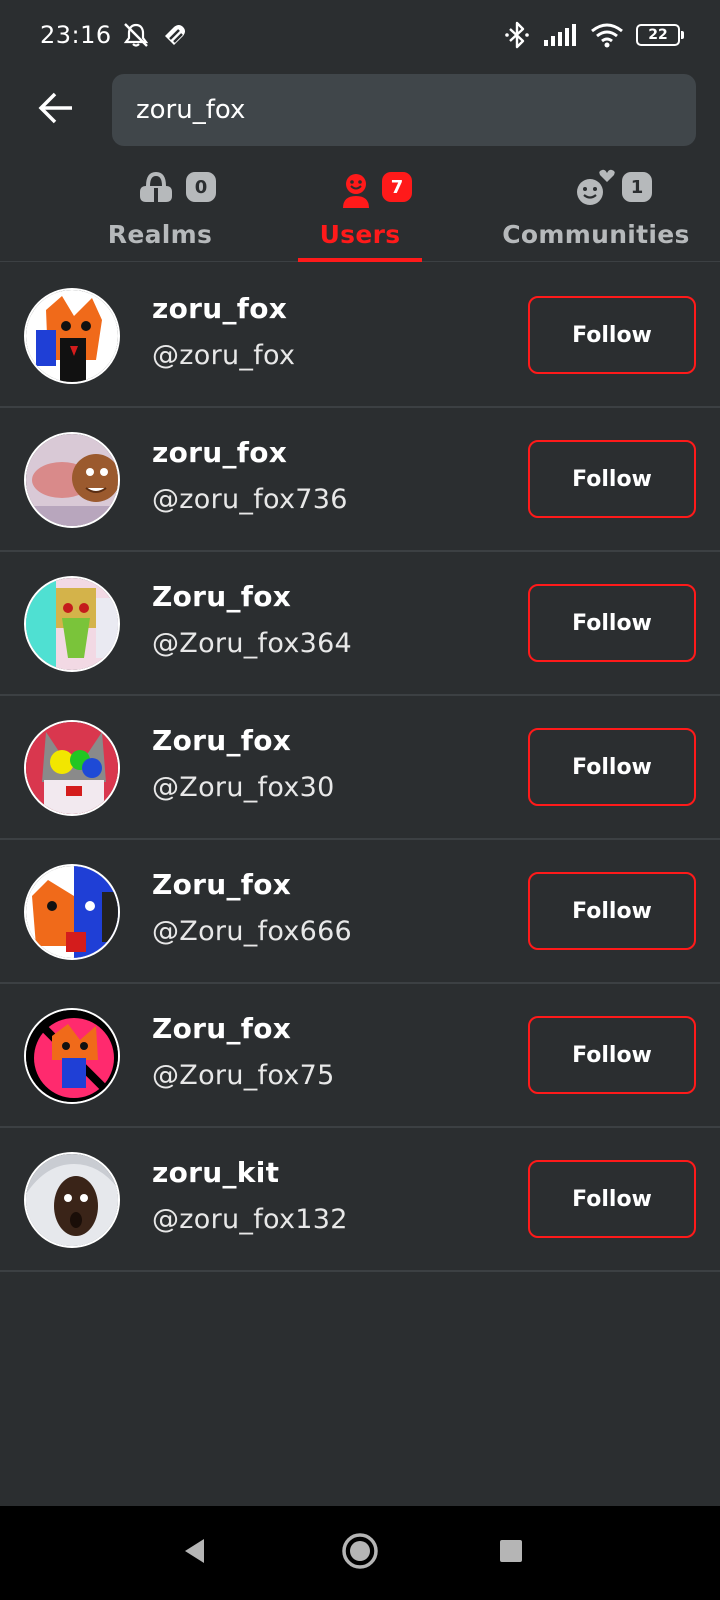 The width and height of the screenshot is (720, 1600). What do you see at coordinates (216, 1172) in the screenshot?
I see `user-display-name: zoru_kit` at bounding box center [216, 1172].